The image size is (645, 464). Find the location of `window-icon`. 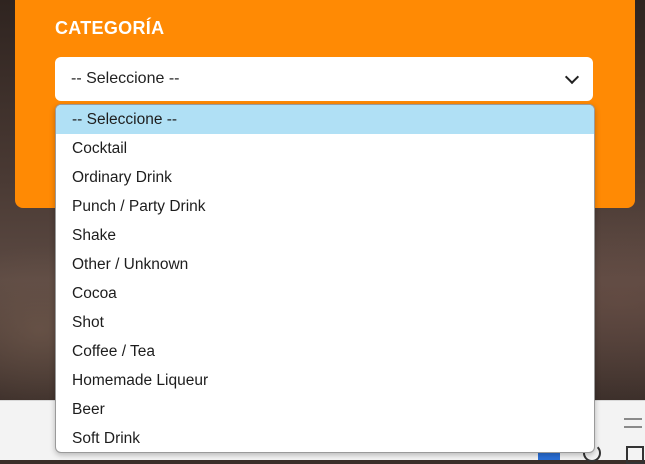

window-icon is located at coordinates (635, 455).